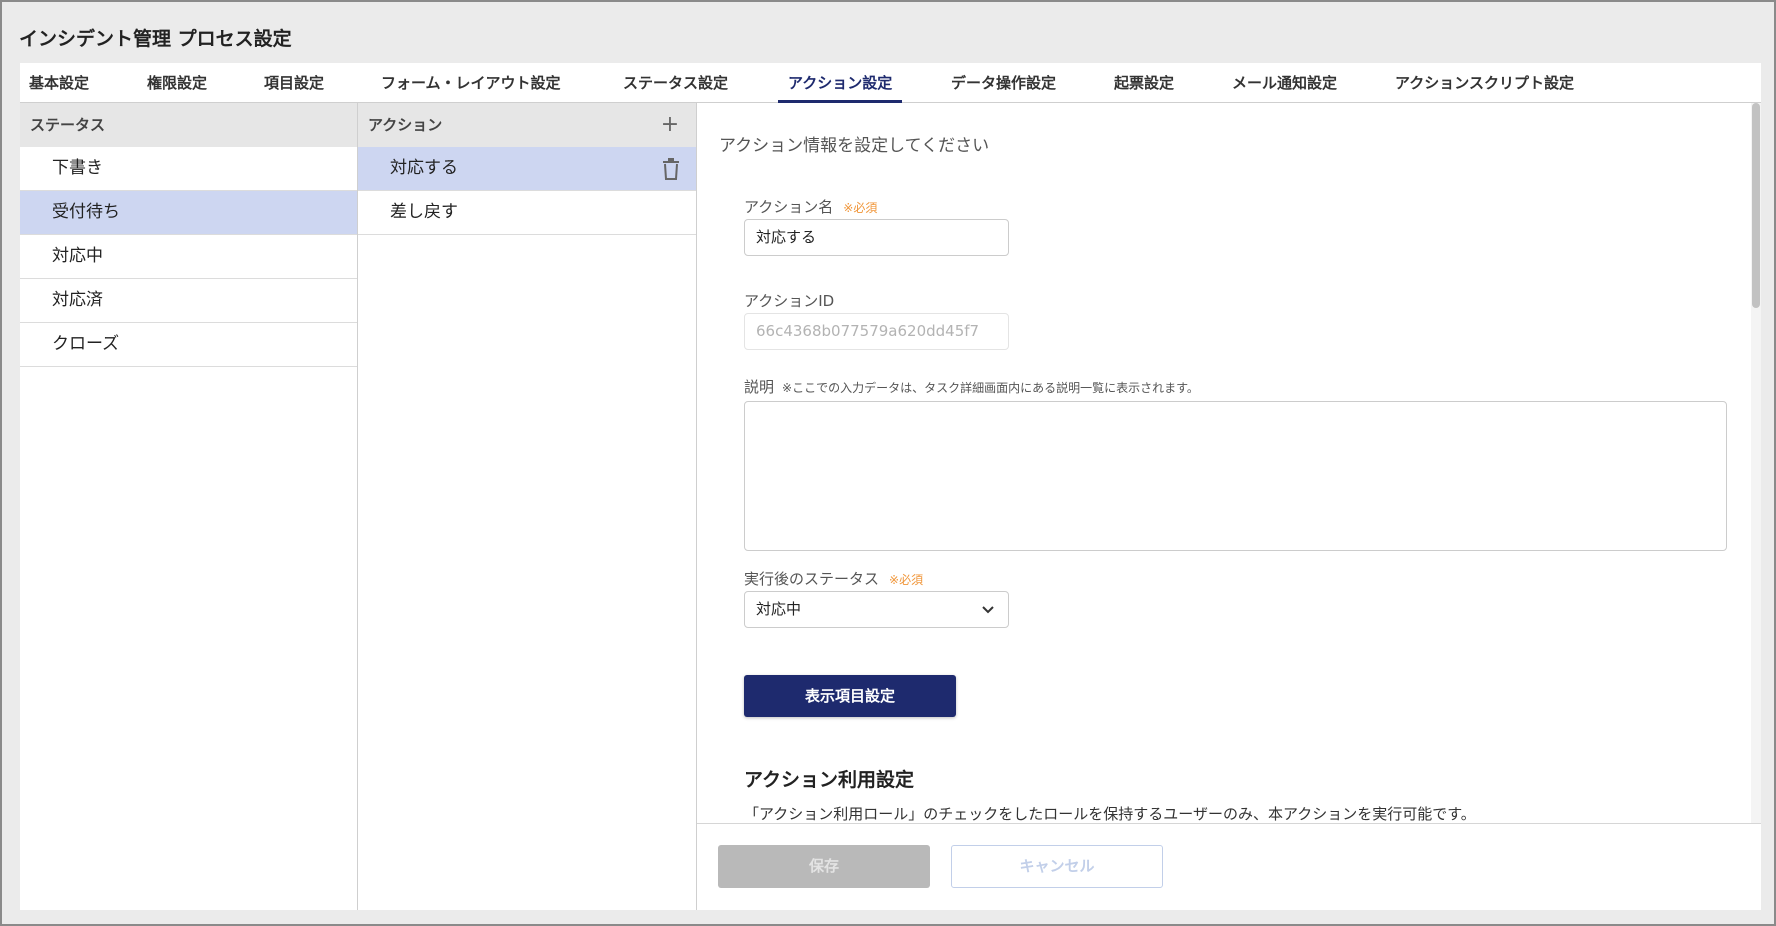 The height and width of the screenshot is (926, 1776). I want to click on scroll-thumb, so click(1756, 205).